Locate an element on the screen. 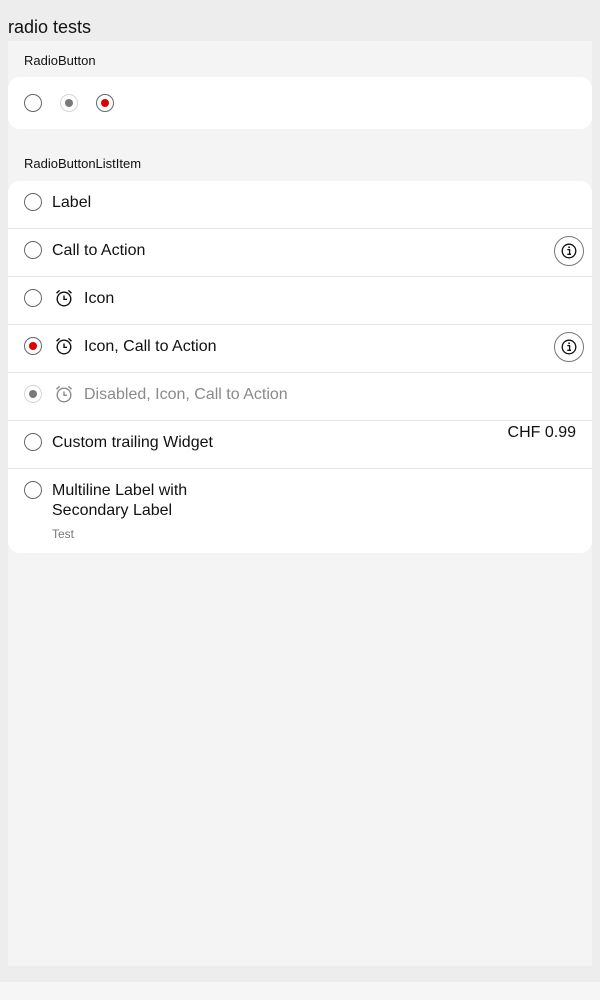  list-item-custom-trailing: Custom trailing Widget CHF 0.99 is located at coordinates (300, 445).